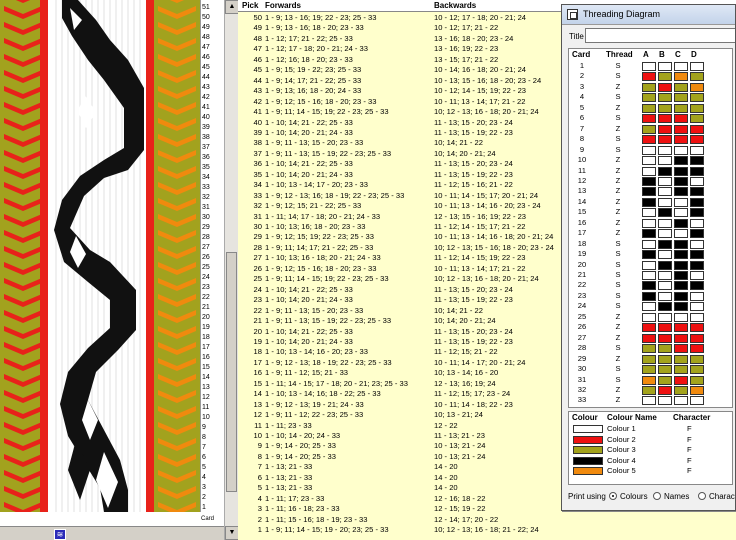  Describe the element at coordinates (651, 429) in the screenshot. I see `colour-row: Colour 1 F` at that location.